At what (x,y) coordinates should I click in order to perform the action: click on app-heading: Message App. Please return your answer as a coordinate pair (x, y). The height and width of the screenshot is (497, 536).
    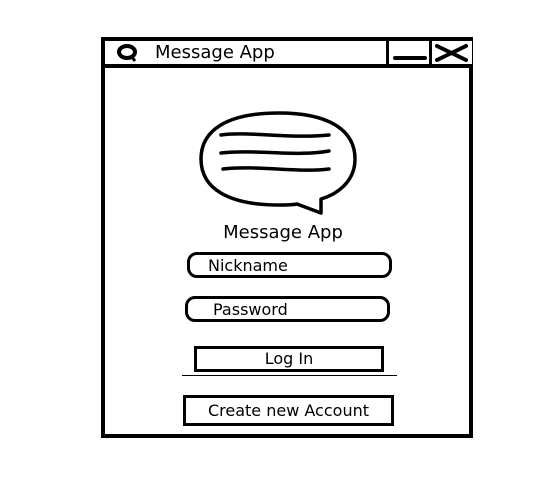
    Looking at the image, I should click on (283, 232).